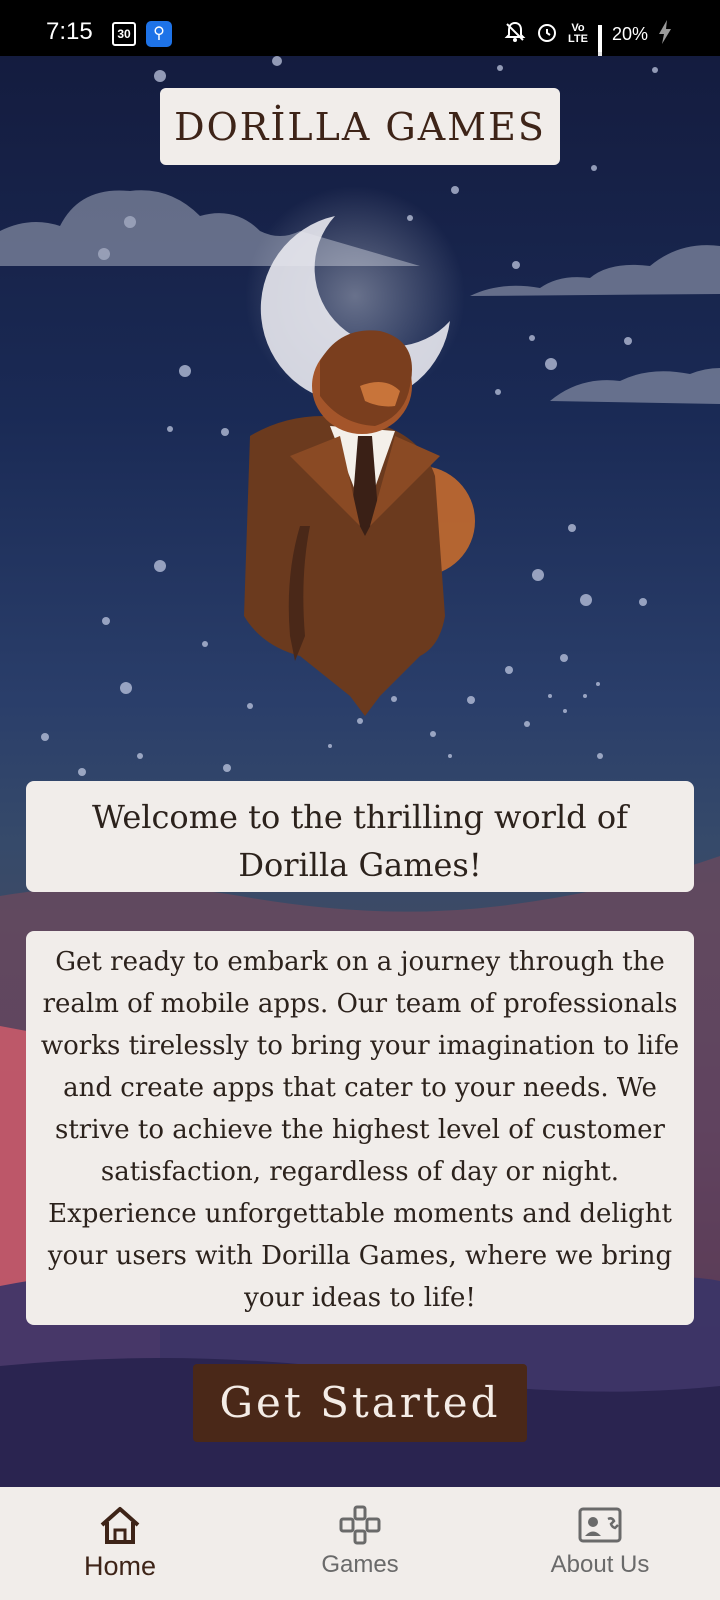  What do you see at coordinates (360, 1403) in the screenshot?
I see `get-started-button: Get Started` at bounding box center [360, 1403].